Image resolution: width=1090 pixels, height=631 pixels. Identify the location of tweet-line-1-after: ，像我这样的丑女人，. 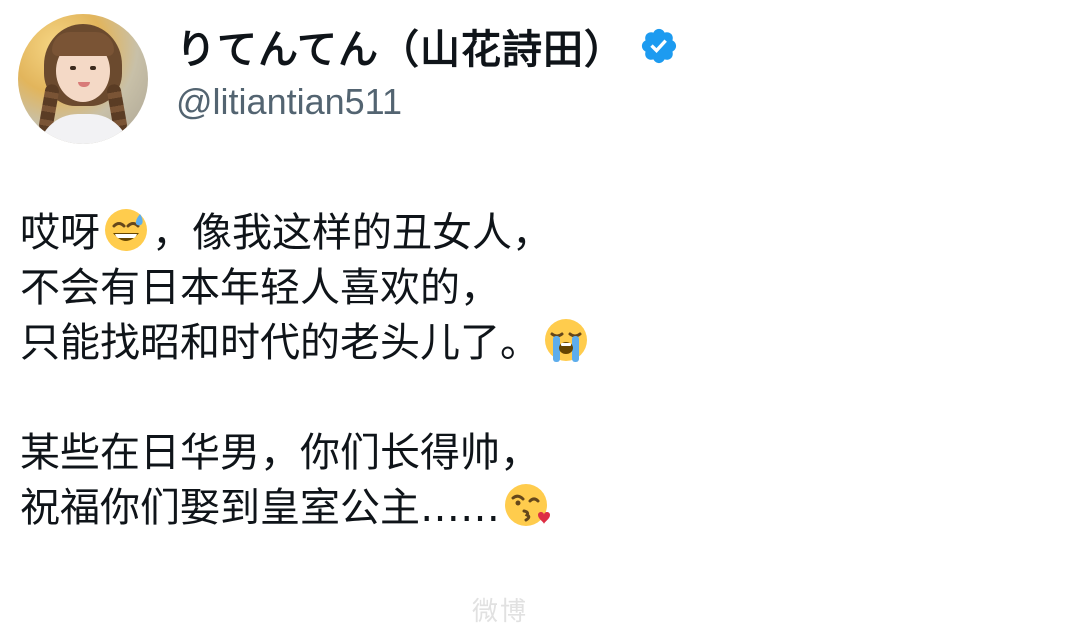
(352, 233).